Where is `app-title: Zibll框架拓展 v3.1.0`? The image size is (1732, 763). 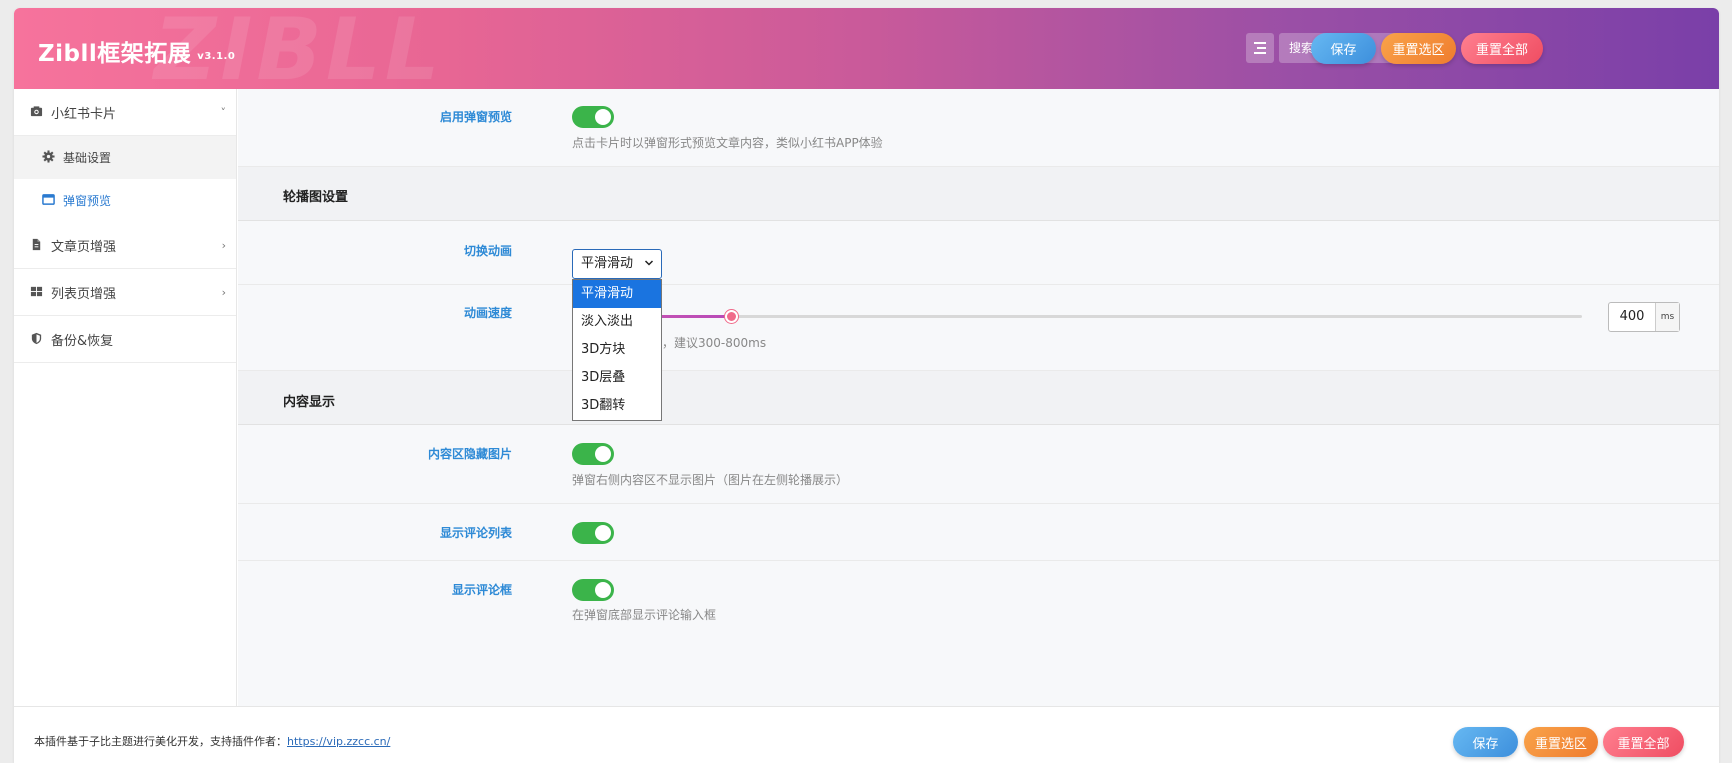
app-title: Zibll框架拓展 v3.1.0 is located at coordinates (136, 51).